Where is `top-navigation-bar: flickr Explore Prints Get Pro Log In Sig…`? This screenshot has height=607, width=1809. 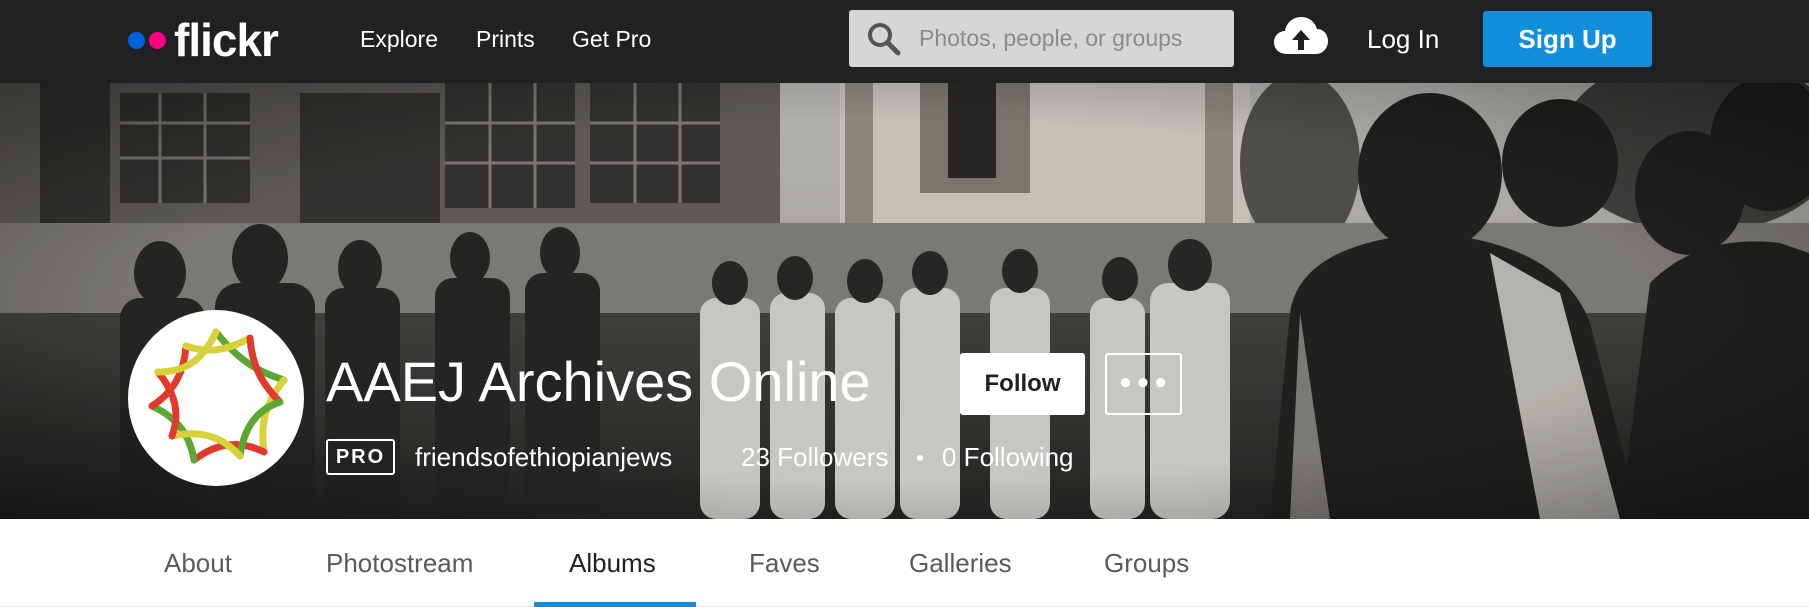 top-navigation-bar: flickr Explore Prints Get Pro Log In Sig… is located at coordinates (904, 41).